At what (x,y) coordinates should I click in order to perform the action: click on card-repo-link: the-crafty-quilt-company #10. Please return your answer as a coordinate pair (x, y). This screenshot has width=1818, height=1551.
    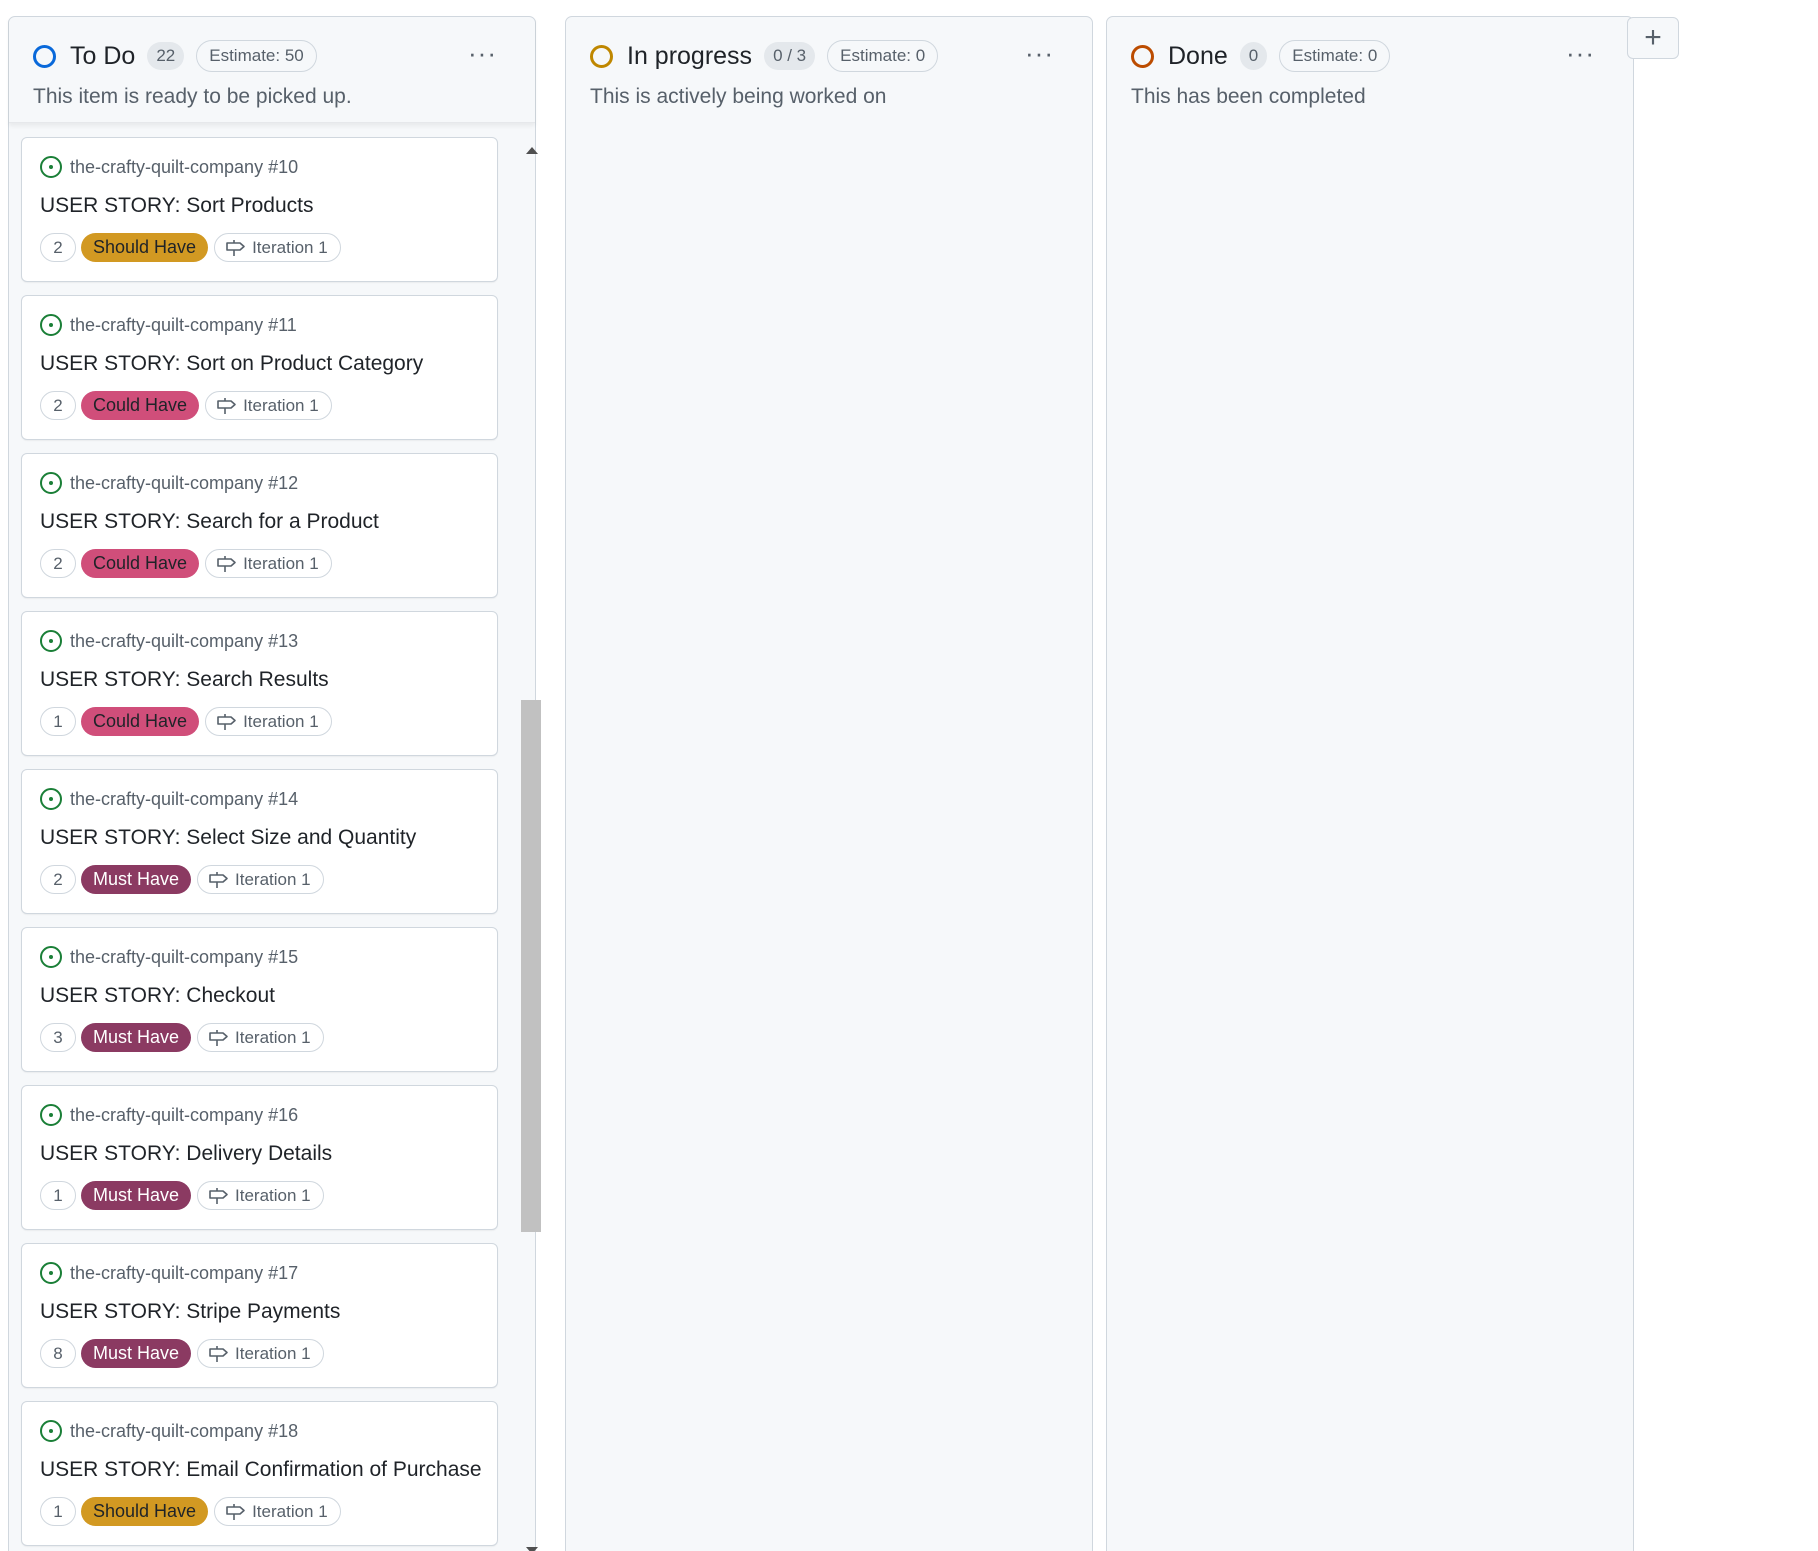
    Looking at the image, I should click on (169, 167).